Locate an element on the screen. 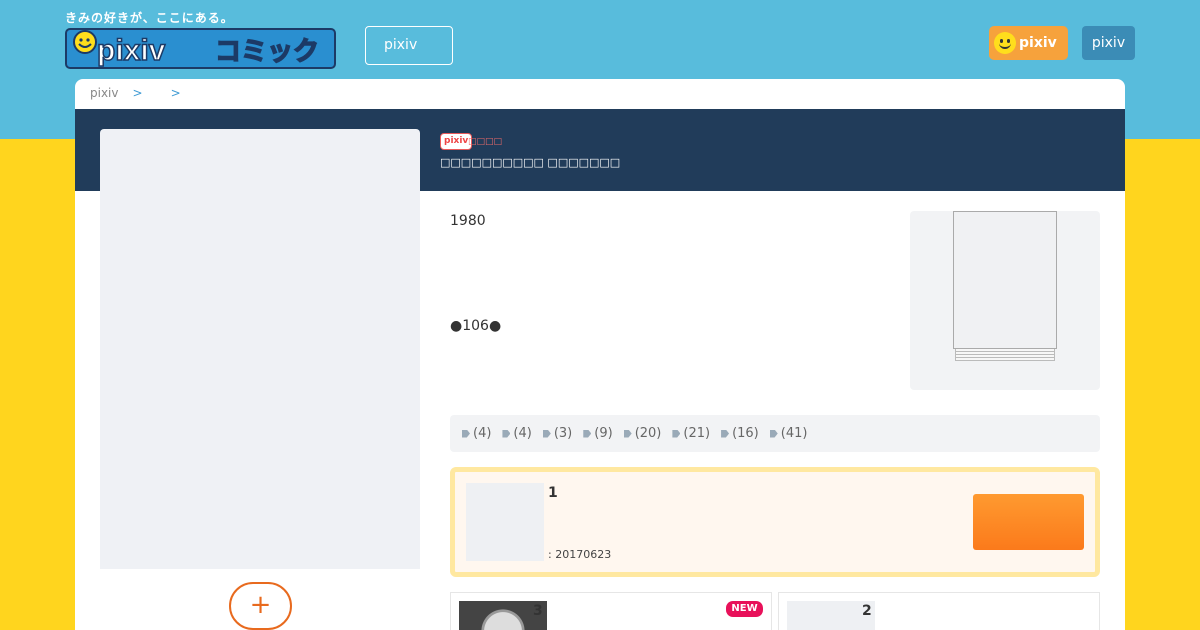 The height and width of the screenshot is (630, 1200). publisher-name: □□□□ is located at coordinates (485, 142).